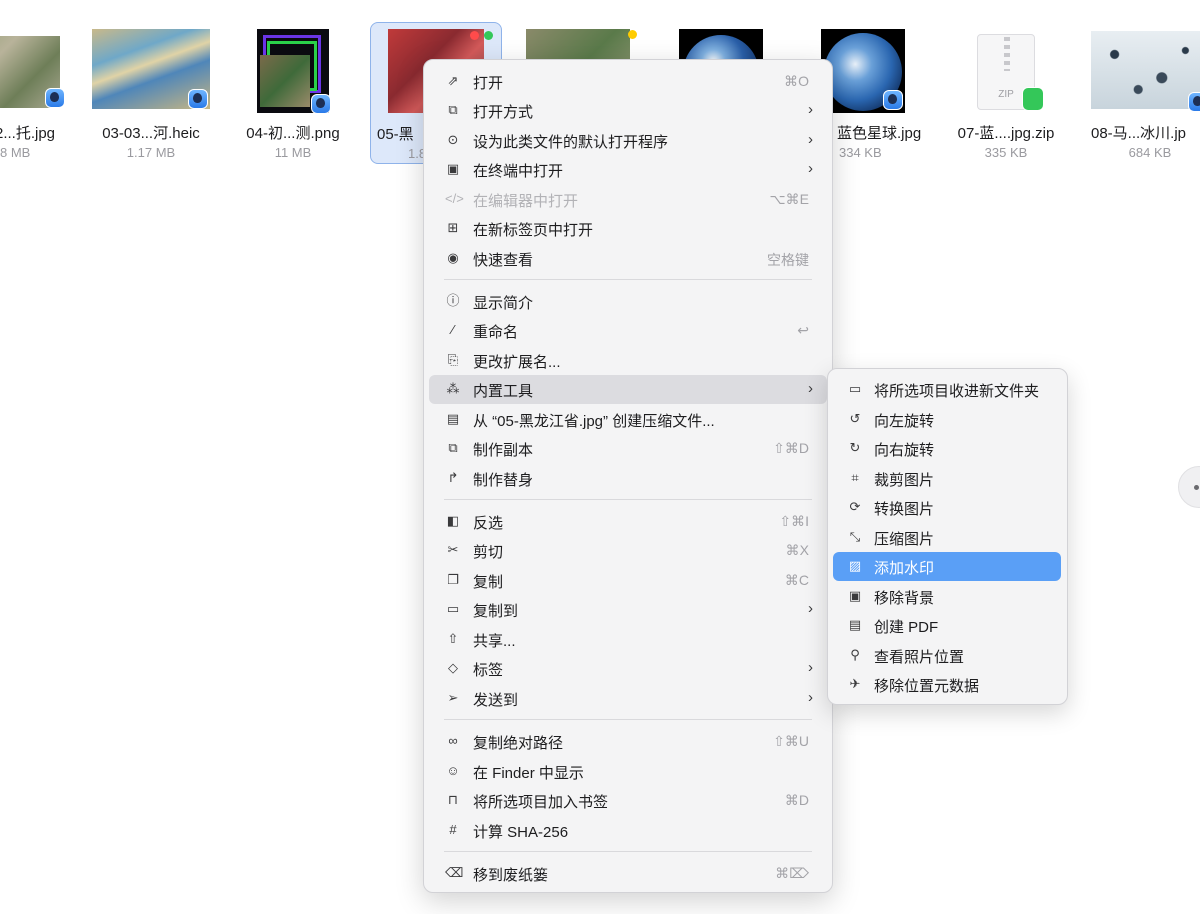 The image size is (1200, 914). I want to click on menu-item-label: 计算 SHA-256, so click(521, 832).